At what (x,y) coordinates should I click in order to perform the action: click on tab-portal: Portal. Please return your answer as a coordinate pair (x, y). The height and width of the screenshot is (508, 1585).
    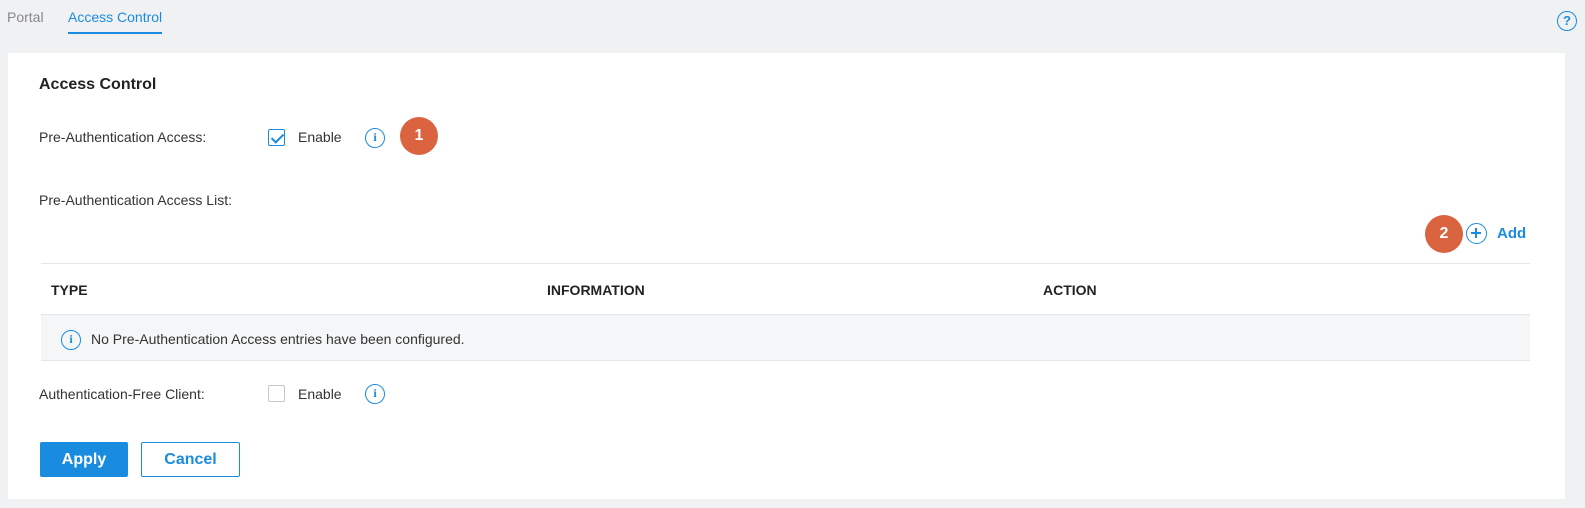
    Looking at the image, I should click on (25, 17).